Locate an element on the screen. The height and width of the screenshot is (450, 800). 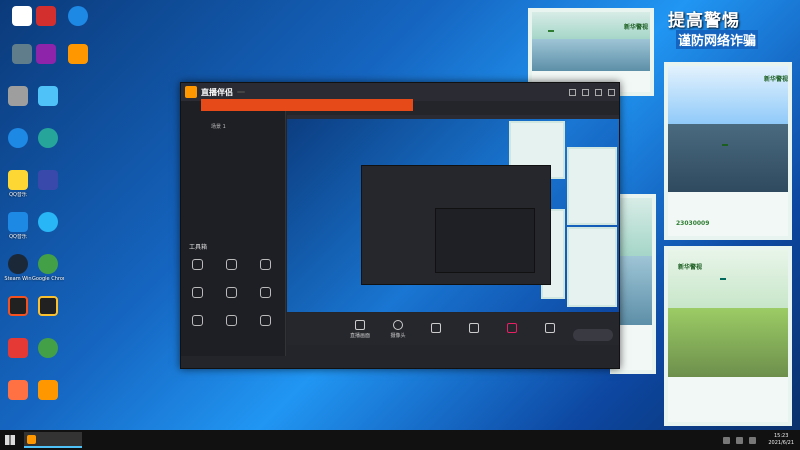
speaker-button is located at coordinates (550, 329).